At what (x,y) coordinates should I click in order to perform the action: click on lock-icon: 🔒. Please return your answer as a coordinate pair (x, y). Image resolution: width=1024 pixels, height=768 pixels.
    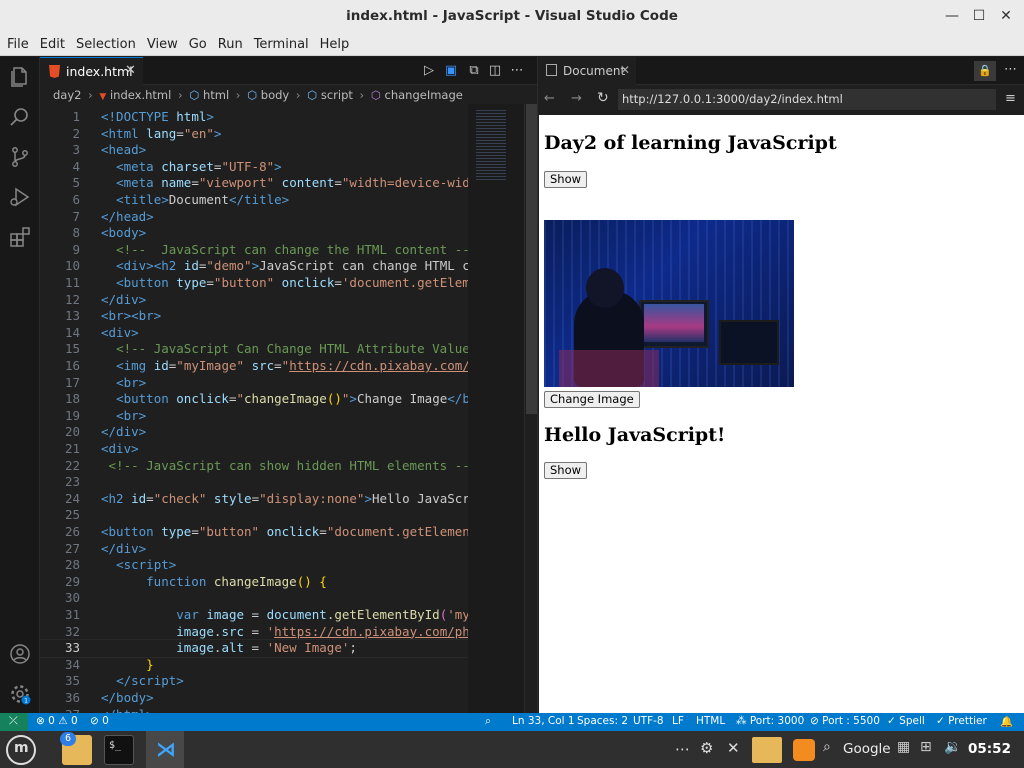
    Looking at the image, I should click on (985, 71).